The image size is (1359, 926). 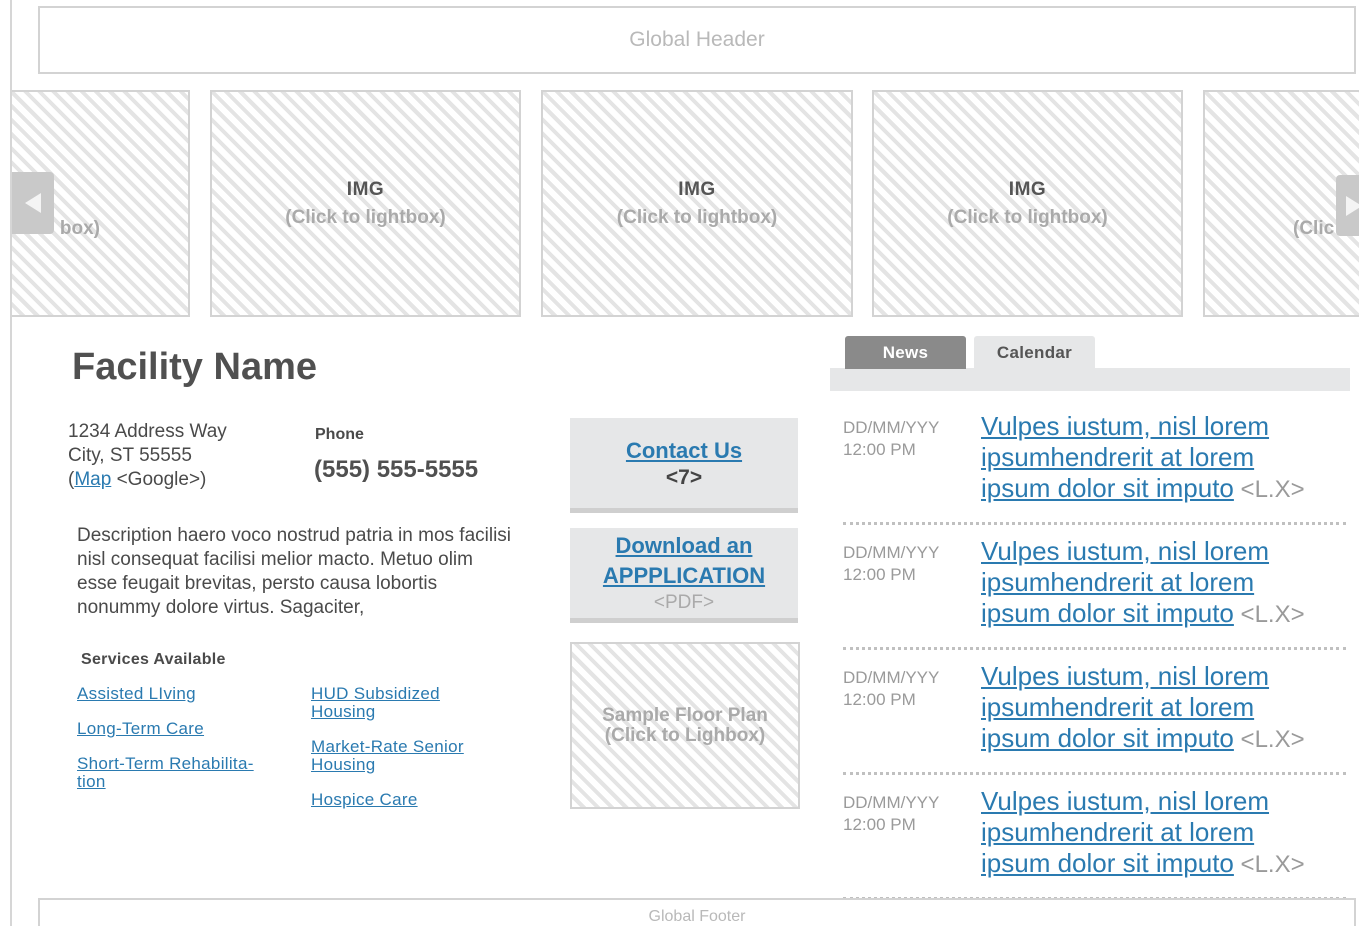 I want to click on tab-calendar: Calendar, so click(x=1034, y=352).